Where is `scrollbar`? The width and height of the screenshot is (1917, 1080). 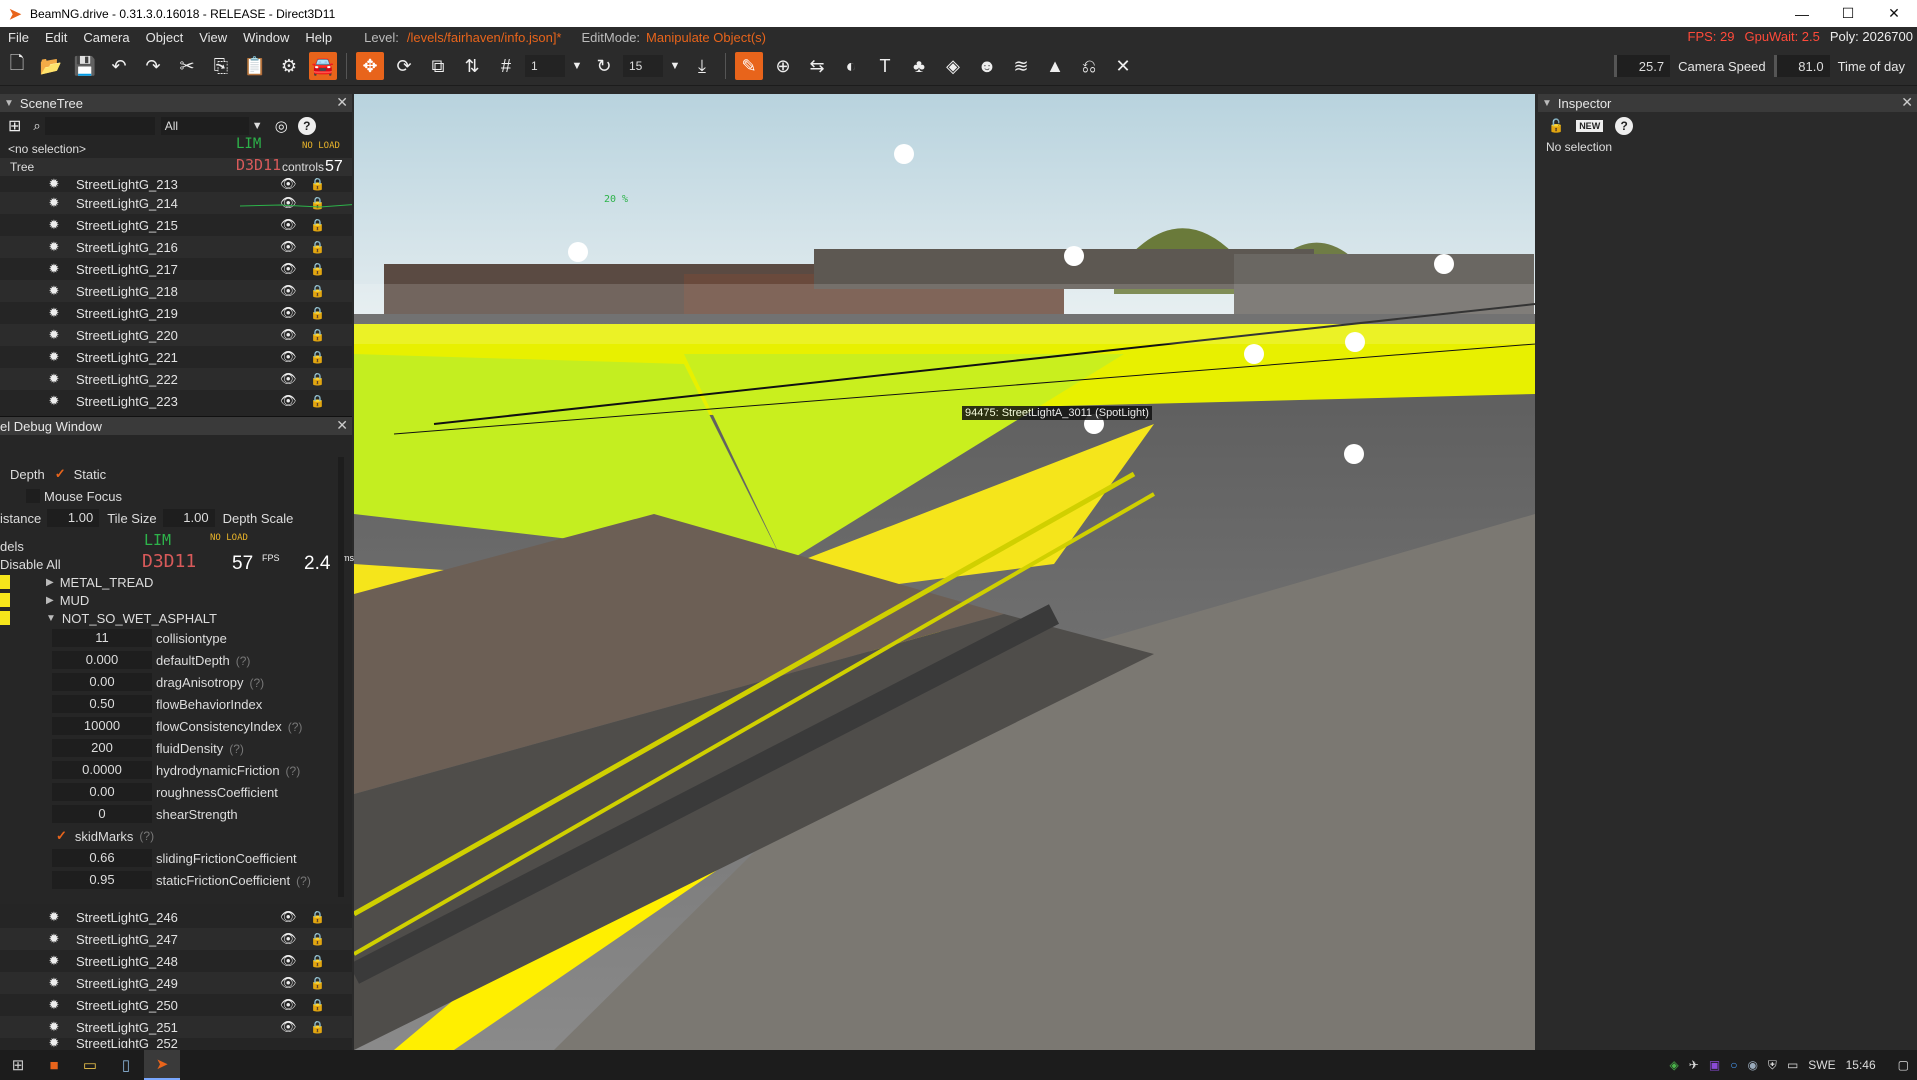
scrollbar is located at coordinates (341, 677).